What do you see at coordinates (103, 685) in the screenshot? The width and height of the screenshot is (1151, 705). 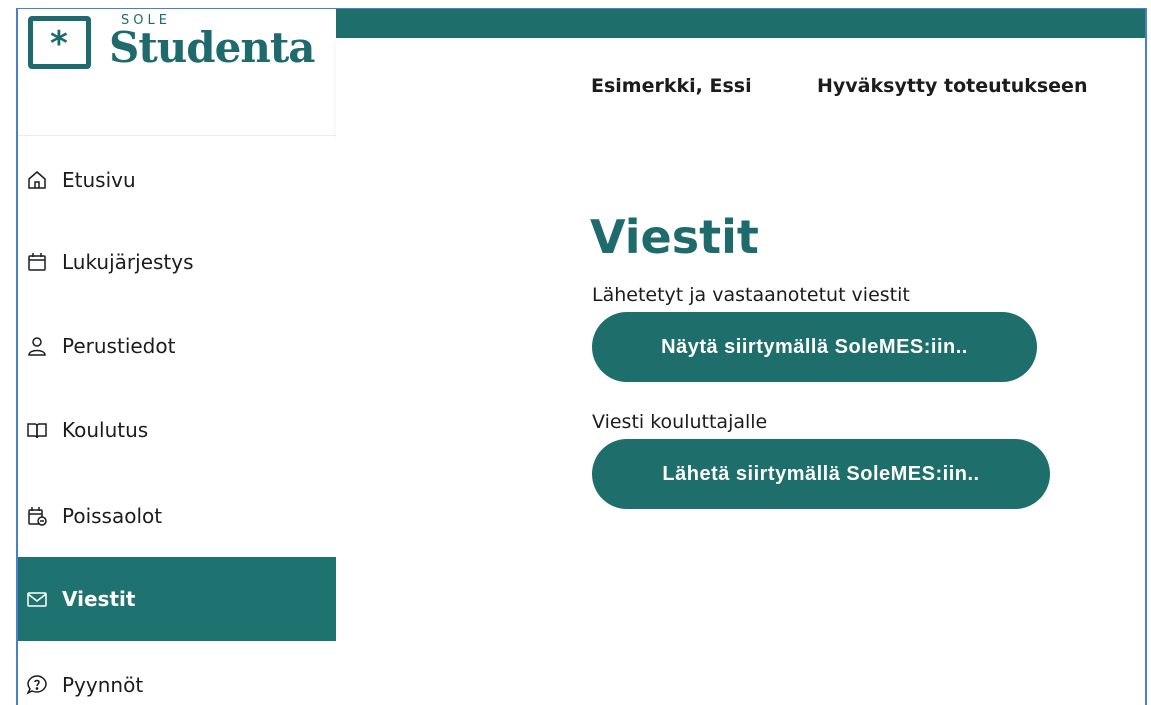 I see `sidebar-item-label: Pyynnöt` at bounding box center [103, 685].